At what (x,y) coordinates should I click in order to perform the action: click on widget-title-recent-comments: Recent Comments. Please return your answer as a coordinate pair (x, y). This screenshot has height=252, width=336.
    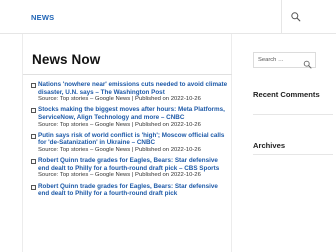
    Looking at the image, I should click on (286, 94).